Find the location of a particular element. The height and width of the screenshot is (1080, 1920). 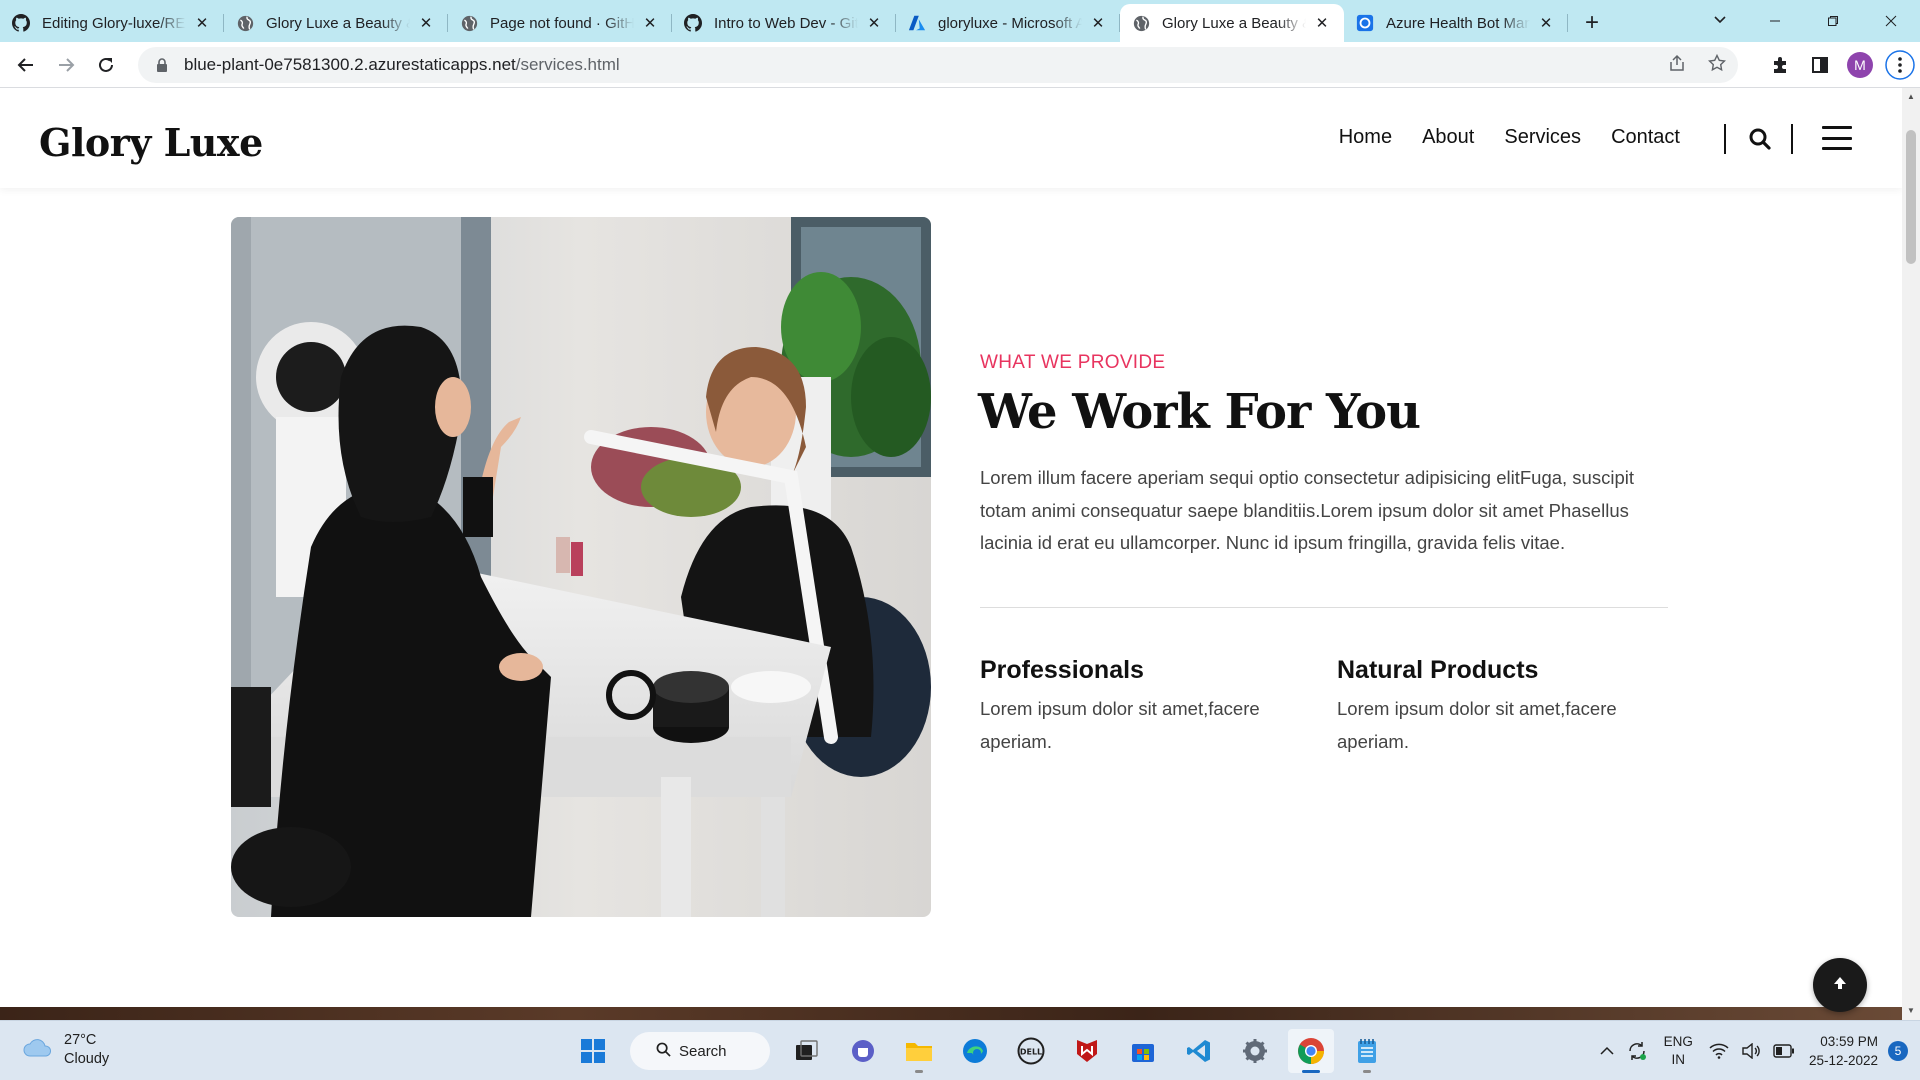

scroll-up-arrow-icon: ▲ is located at coordinates (1911, 97).